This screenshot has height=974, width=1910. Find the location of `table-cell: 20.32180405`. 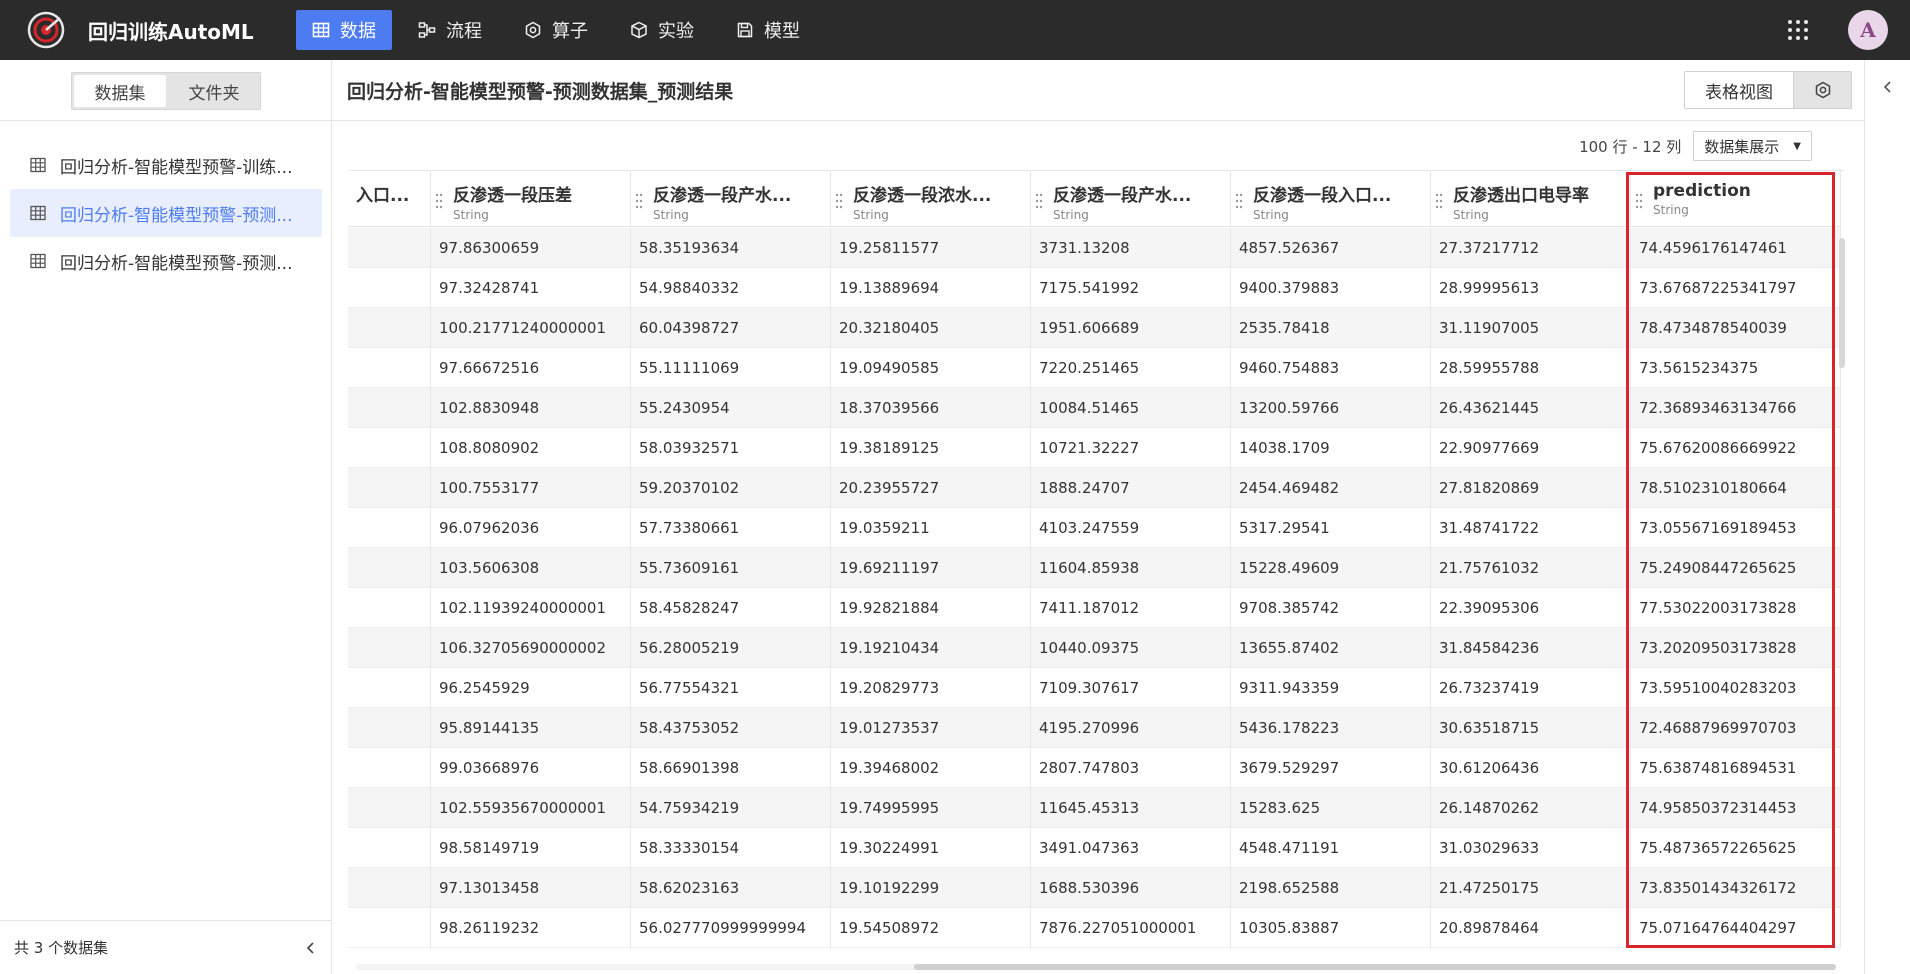

table-cell: 20.32180405 is located at coordinates (931, 328).